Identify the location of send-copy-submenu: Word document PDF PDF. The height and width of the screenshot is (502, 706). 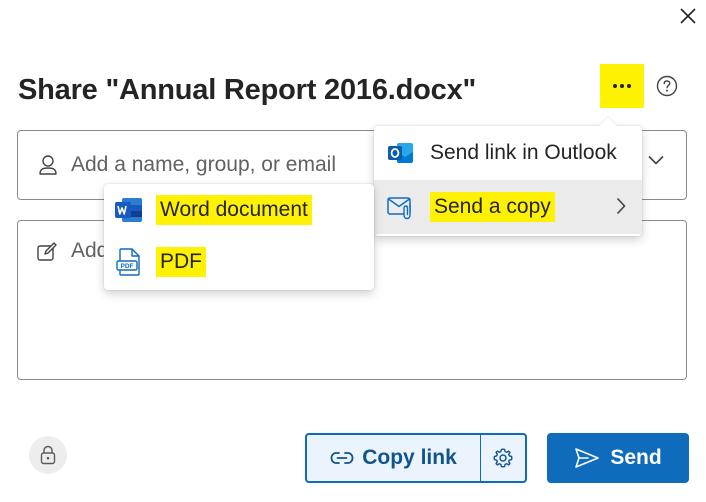
(239, 237).